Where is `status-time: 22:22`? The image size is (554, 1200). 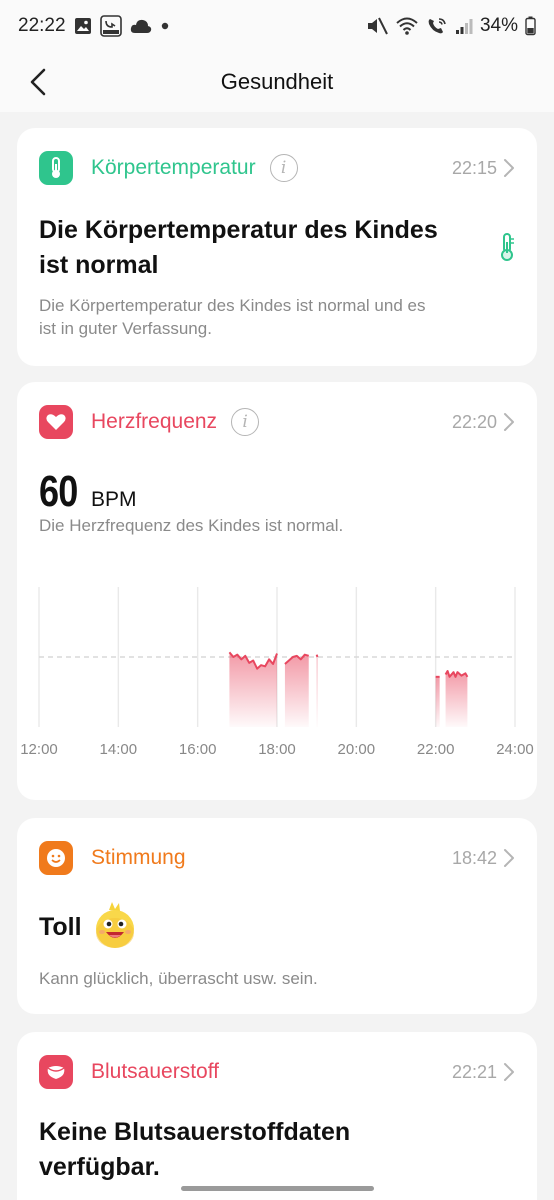 status-time: 22:22 is located at coordinates (42, 25).